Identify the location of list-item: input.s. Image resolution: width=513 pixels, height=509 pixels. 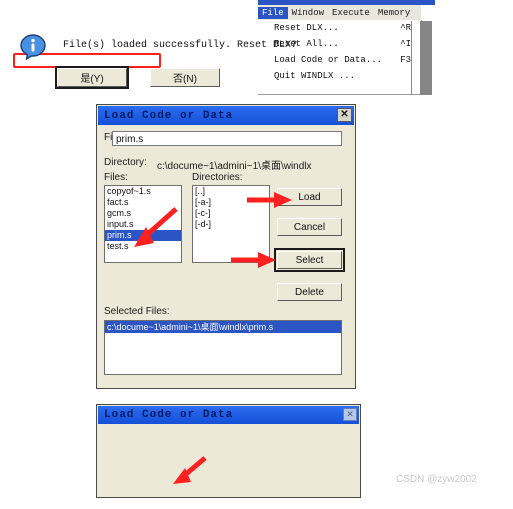
(143, 224).